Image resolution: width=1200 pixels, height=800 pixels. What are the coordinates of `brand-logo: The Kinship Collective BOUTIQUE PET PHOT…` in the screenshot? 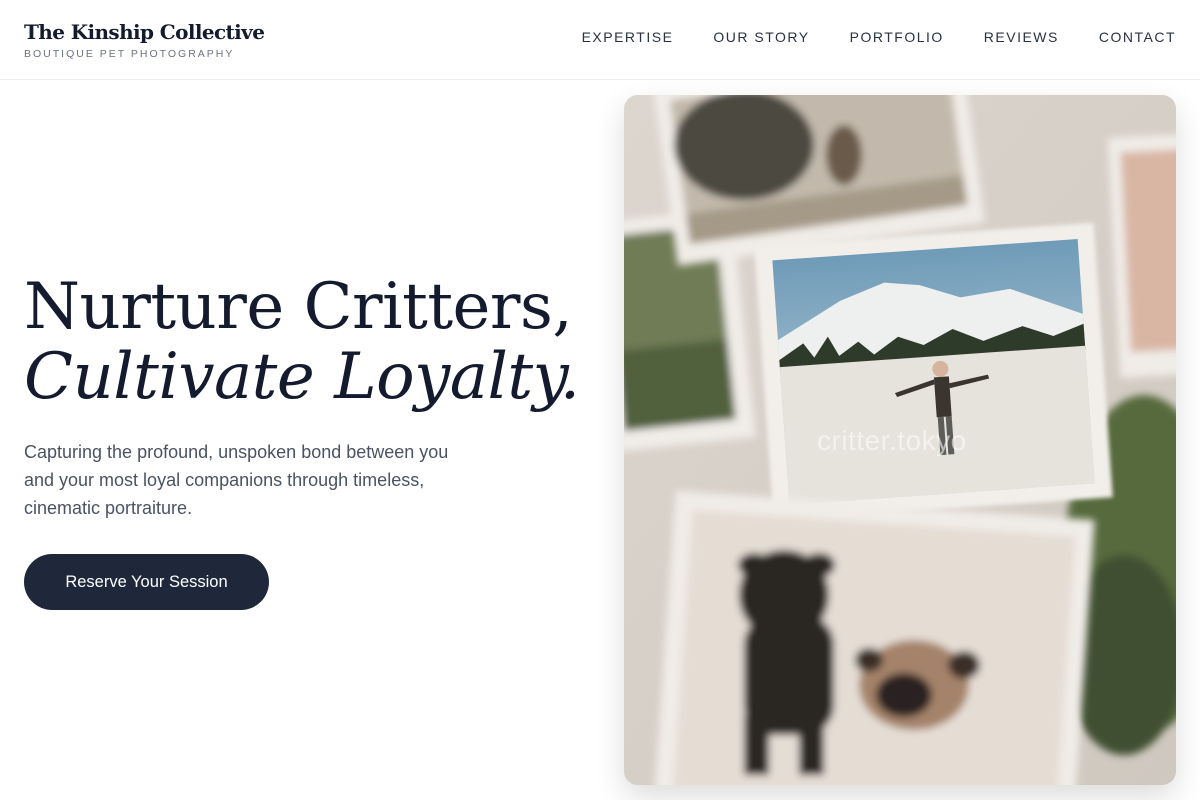 It's located at (144, 40).